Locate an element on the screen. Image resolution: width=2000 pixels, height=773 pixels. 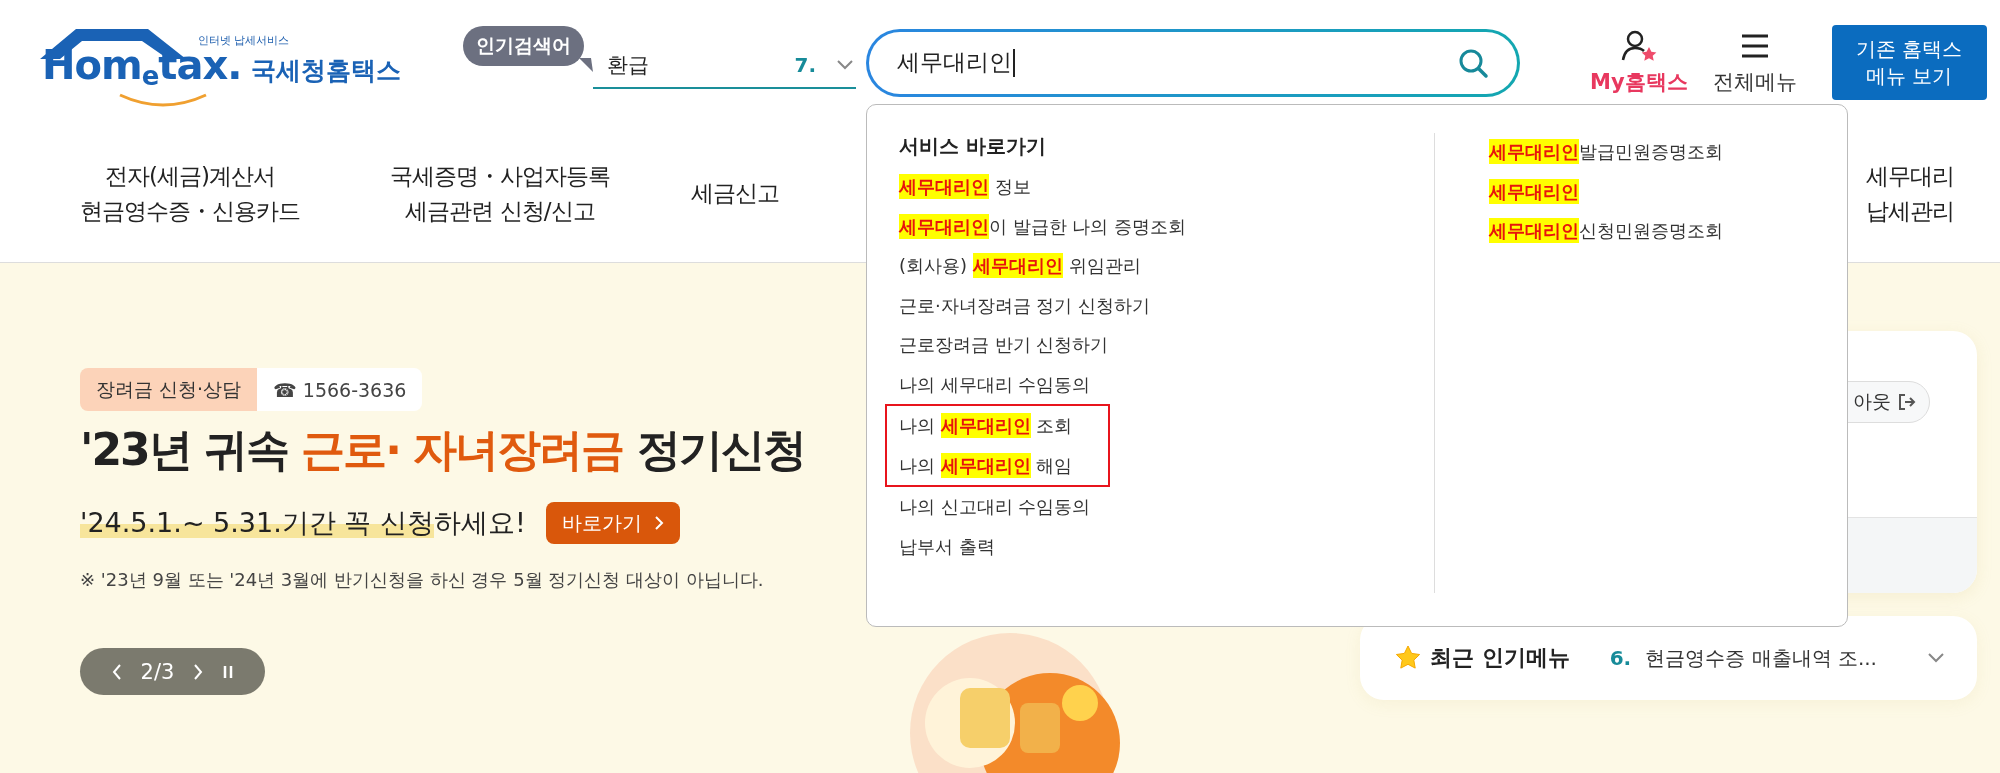
dropdown-item: 세무대리인 정보 is located at coordinates (1166, 187).